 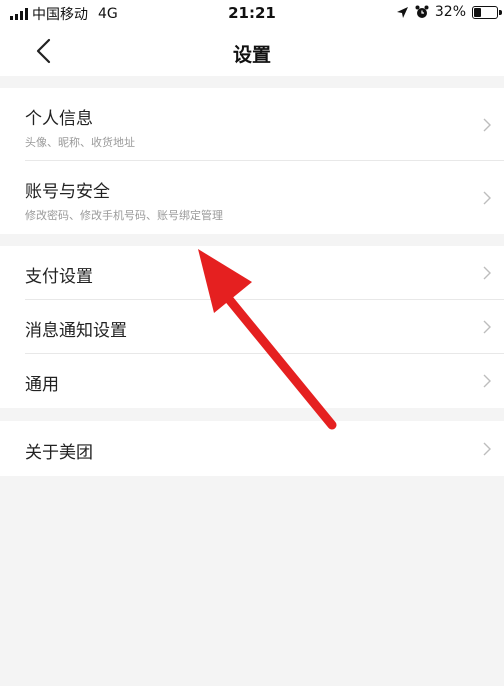 What do you see at coordinates (42, 385) in the screenshot?
I see `settings-item-label: 通用` at bounding box center [42, 385].